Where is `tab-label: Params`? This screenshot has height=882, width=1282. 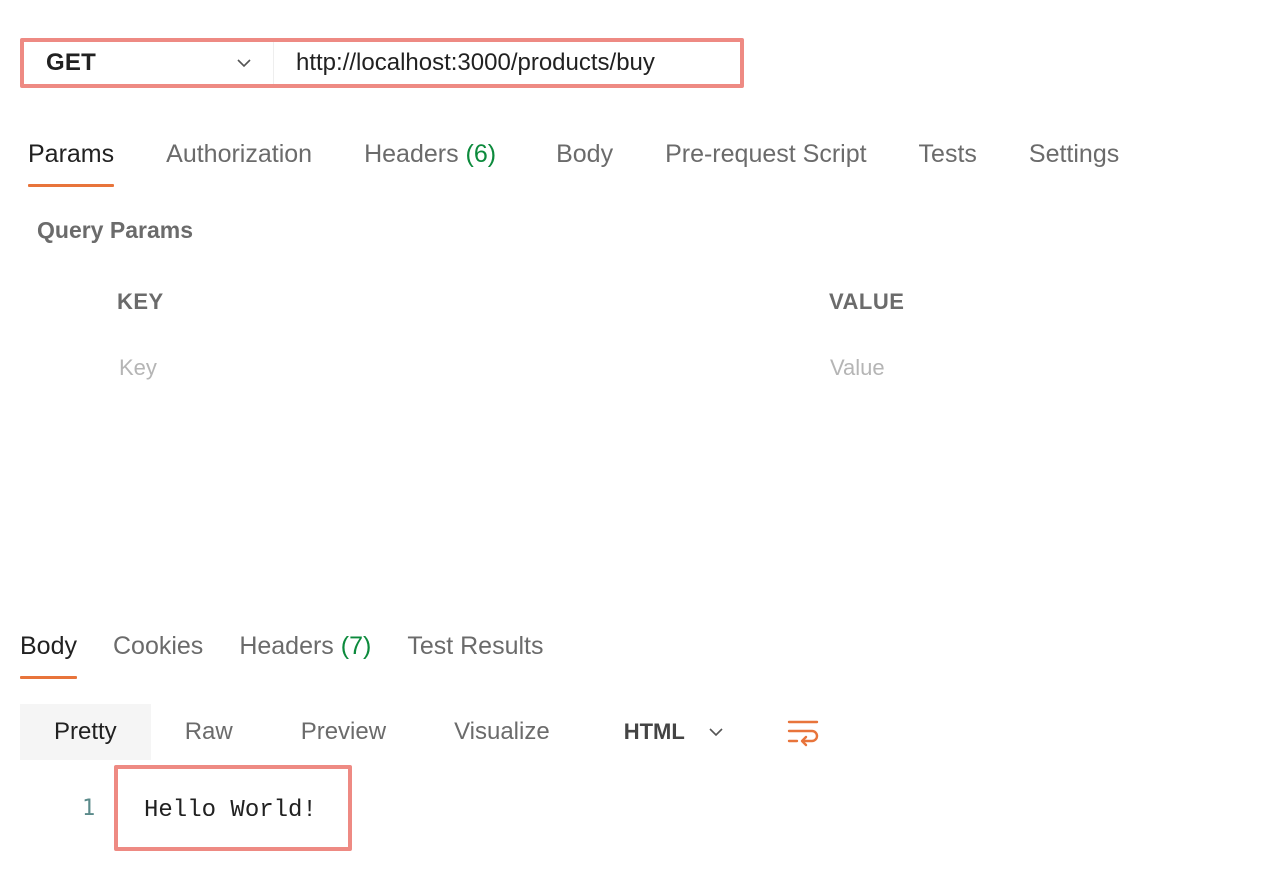
tab-label: Params is located at coordinates (71, 154).